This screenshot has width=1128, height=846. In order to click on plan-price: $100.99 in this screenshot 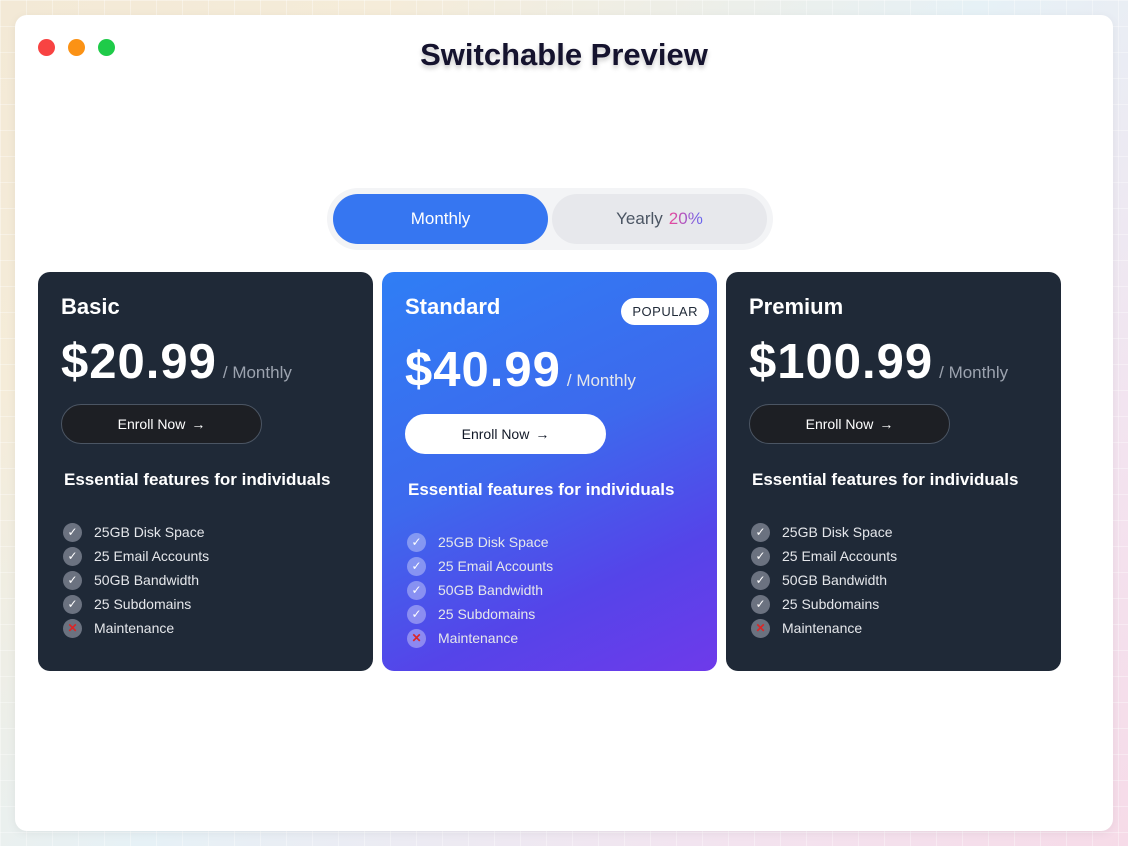, I will do `click(841, 362)`.